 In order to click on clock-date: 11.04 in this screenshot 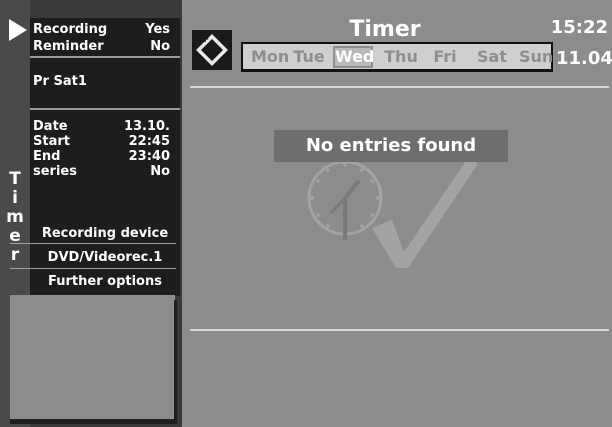, I will do `click(584, 58)`.